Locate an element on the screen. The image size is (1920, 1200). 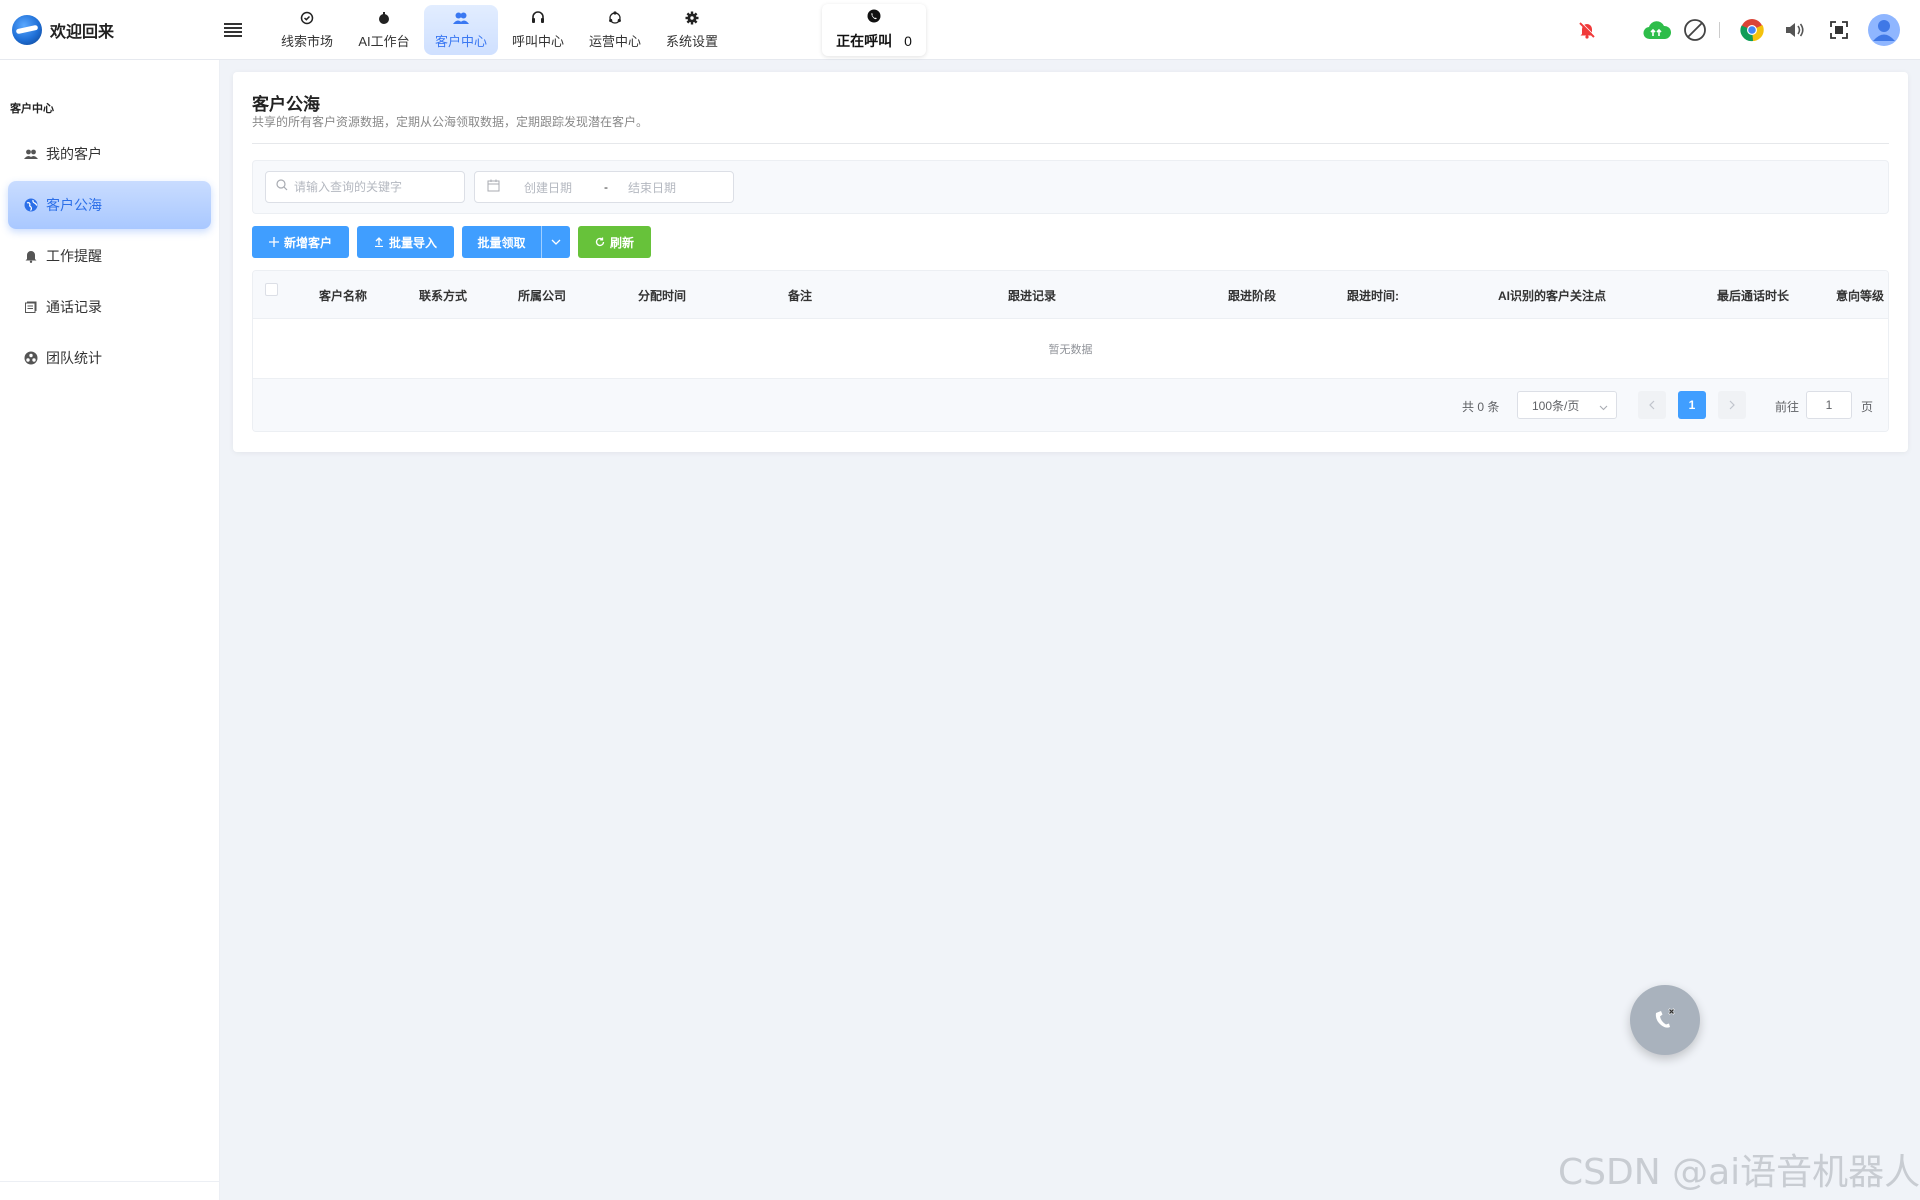
avatar is located at coordinates (1884, 30).